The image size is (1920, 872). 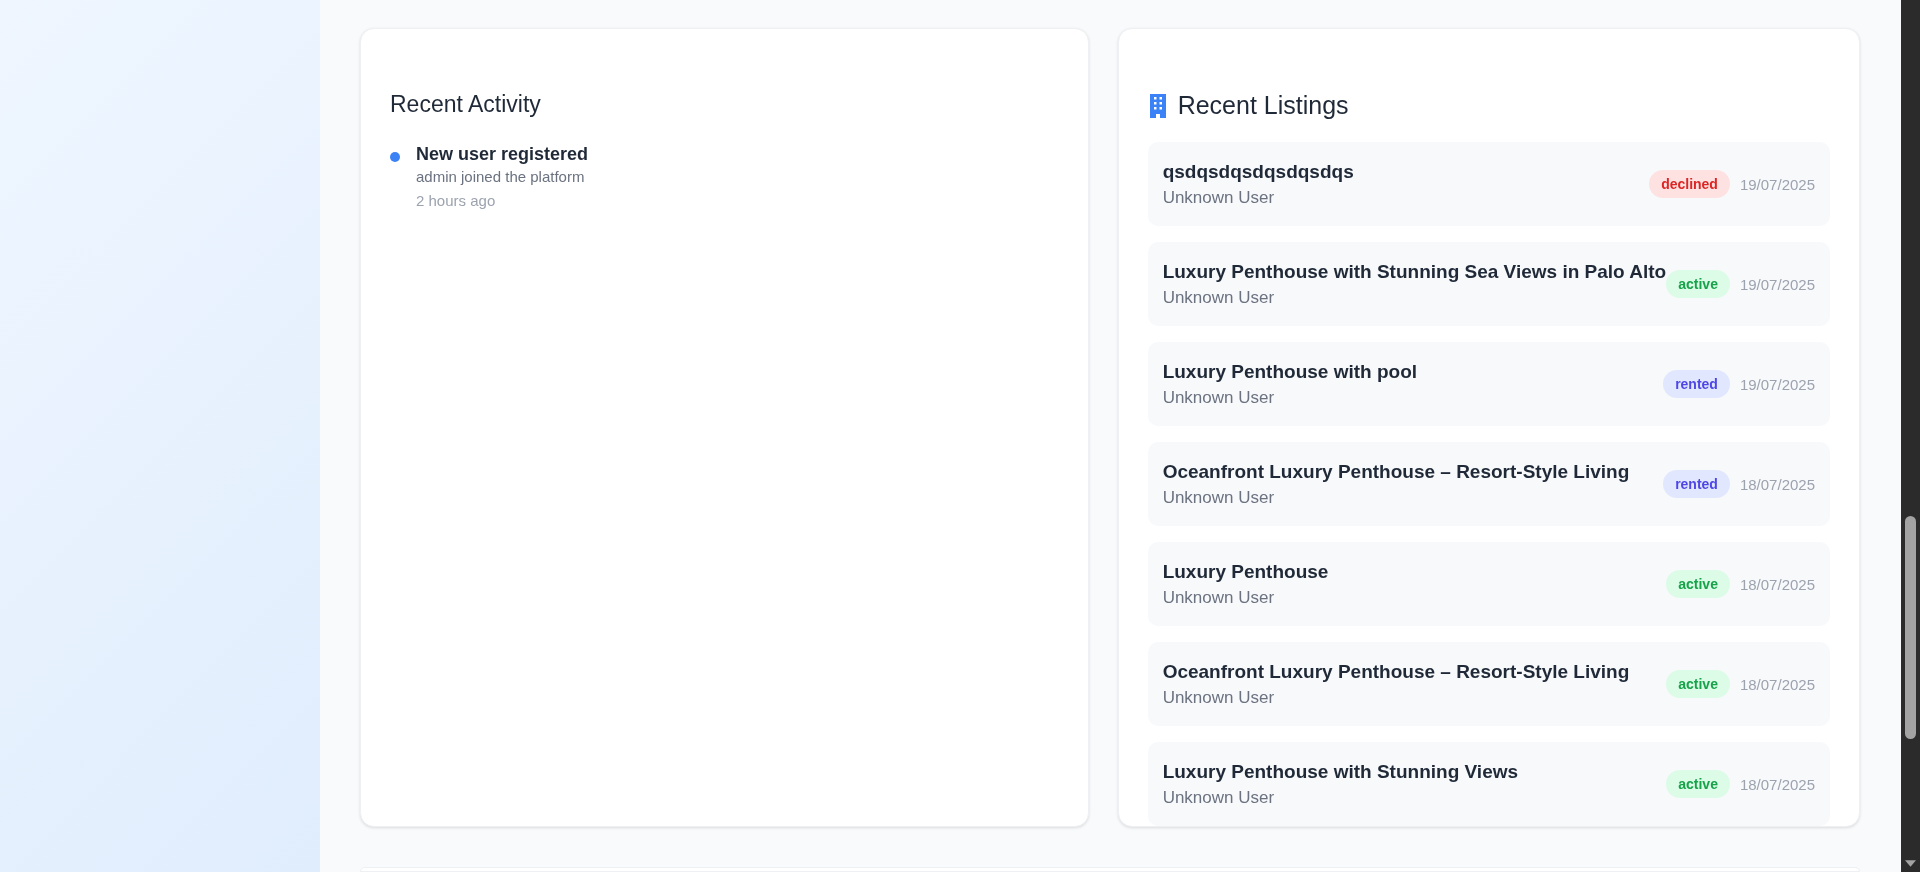 I want to click on scrollbar-thumb, so click(x=1910, y=627).